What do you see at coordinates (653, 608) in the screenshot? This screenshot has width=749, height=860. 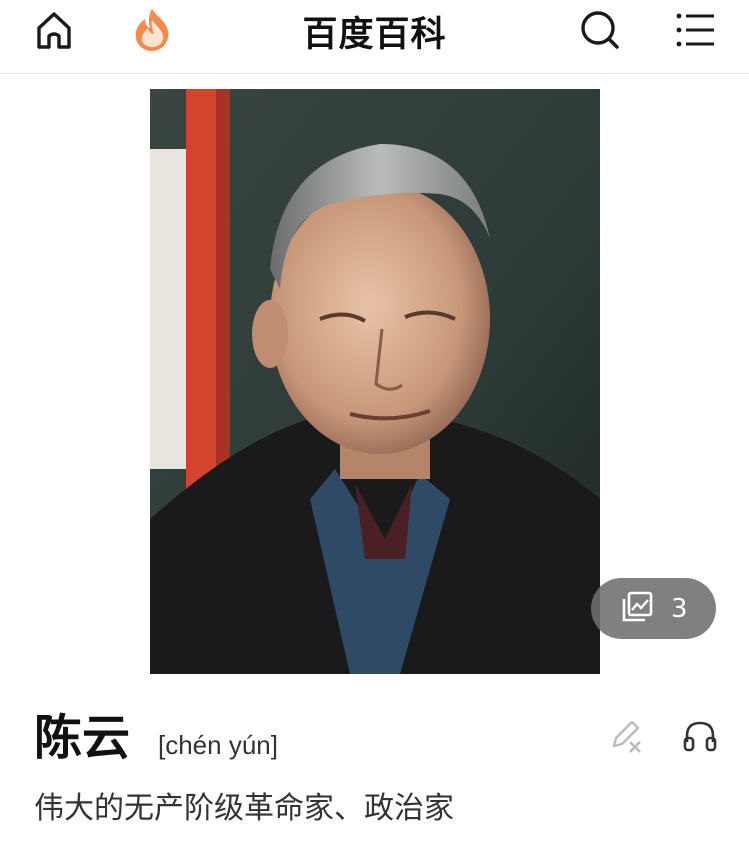 I see `gallery-button: 3` at bounding box center [653, 608].